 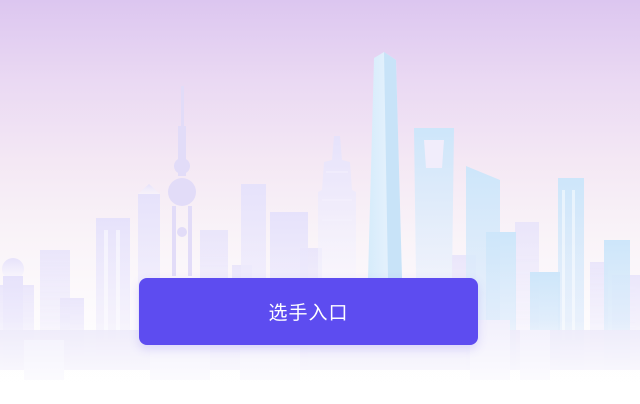 I want to click on player-entry-button: 选手入口, so click(x=308, y=311).